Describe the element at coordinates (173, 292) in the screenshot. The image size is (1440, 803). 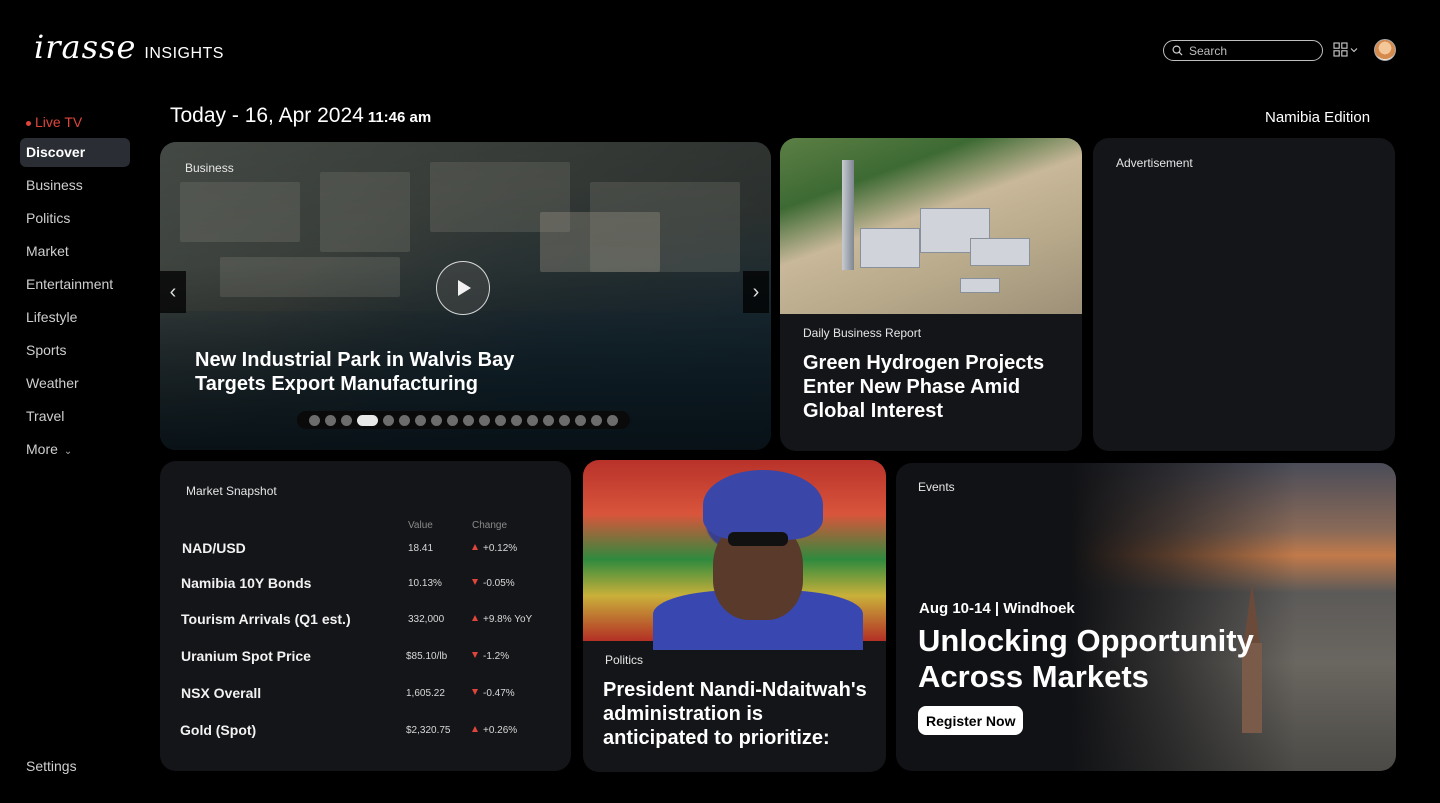
I see `carousel-prev-button: ‹` at that location.